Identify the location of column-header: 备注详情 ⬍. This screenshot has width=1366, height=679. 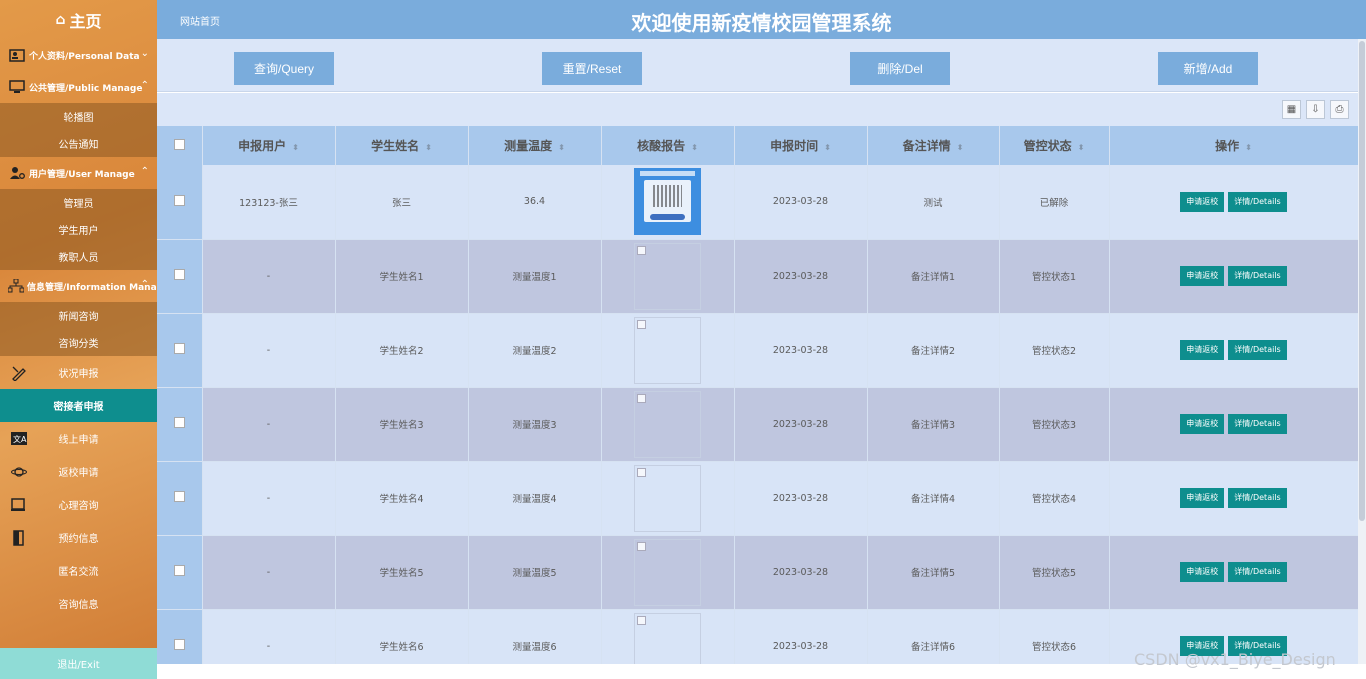
(933, 145).